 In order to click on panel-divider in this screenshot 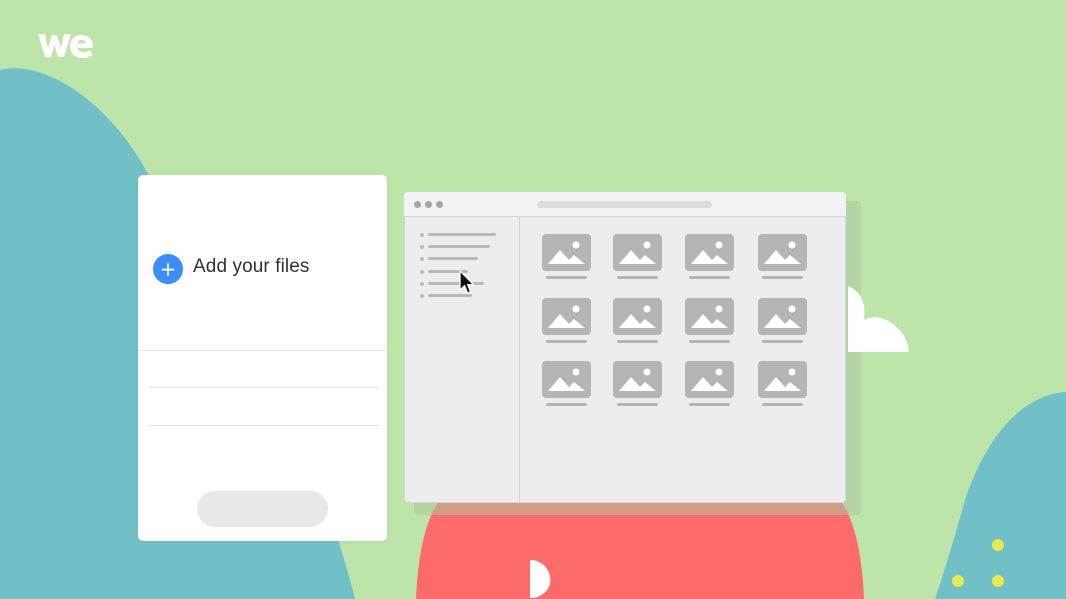, I will do `click(262, 350)`.